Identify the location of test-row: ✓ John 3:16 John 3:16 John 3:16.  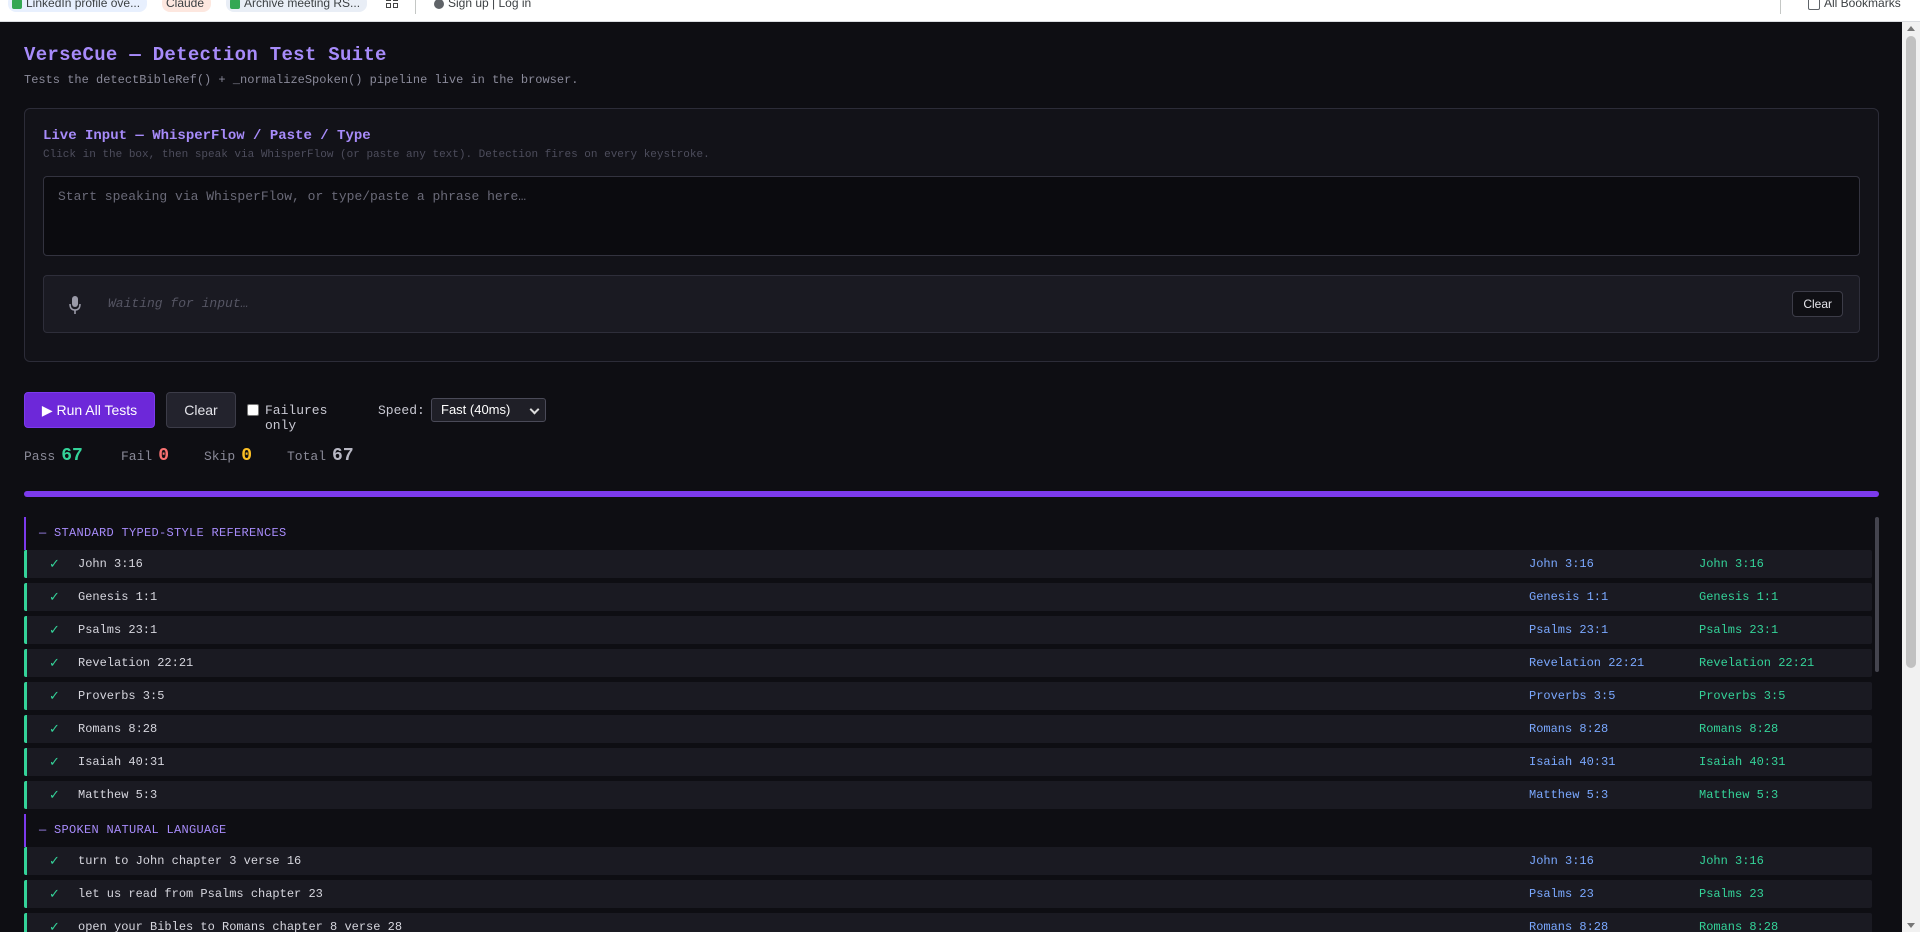
(948, 564).